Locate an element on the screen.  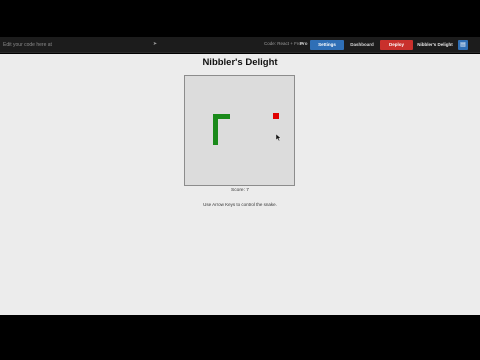
letterbox-bar is located at coordinates (240, 337).